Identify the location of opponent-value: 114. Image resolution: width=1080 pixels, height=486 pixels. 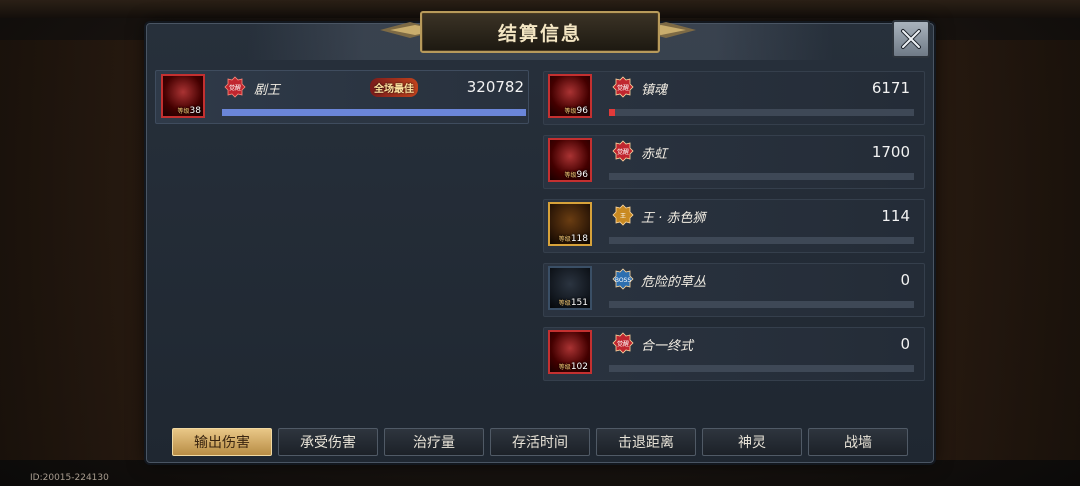
(895, 216).